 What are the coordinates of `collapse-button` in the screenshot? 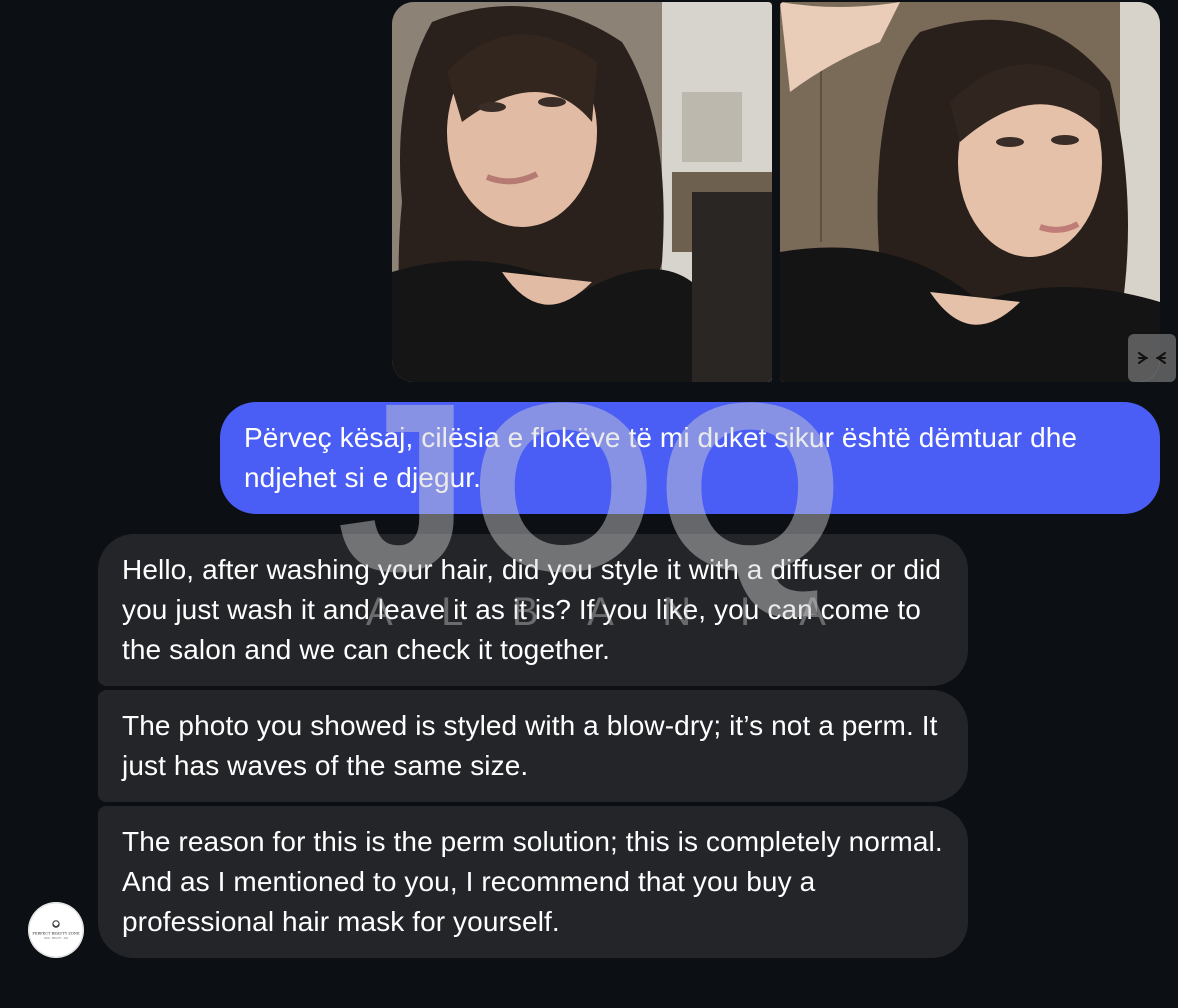 It's located at (1152, 358).